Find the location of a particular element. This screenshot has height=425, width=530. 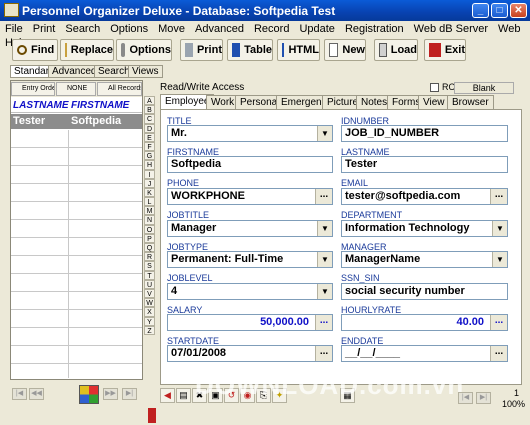

next-page-button: ▶▶ is located at coordinates (110, 394).